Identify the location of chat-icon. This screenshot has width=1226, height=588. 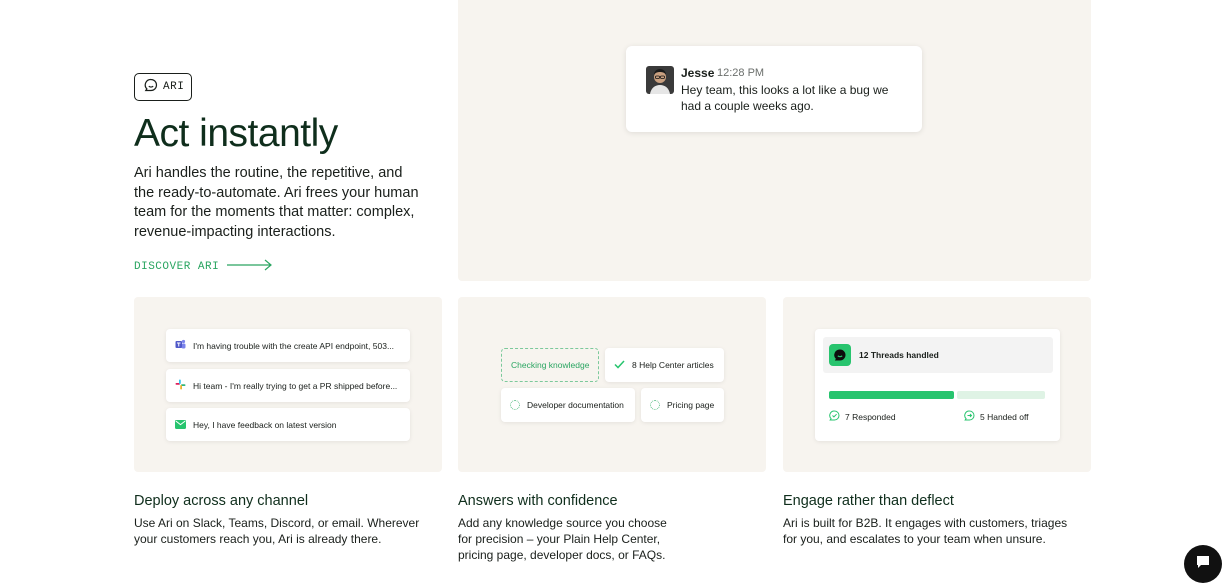
(1203, 564).